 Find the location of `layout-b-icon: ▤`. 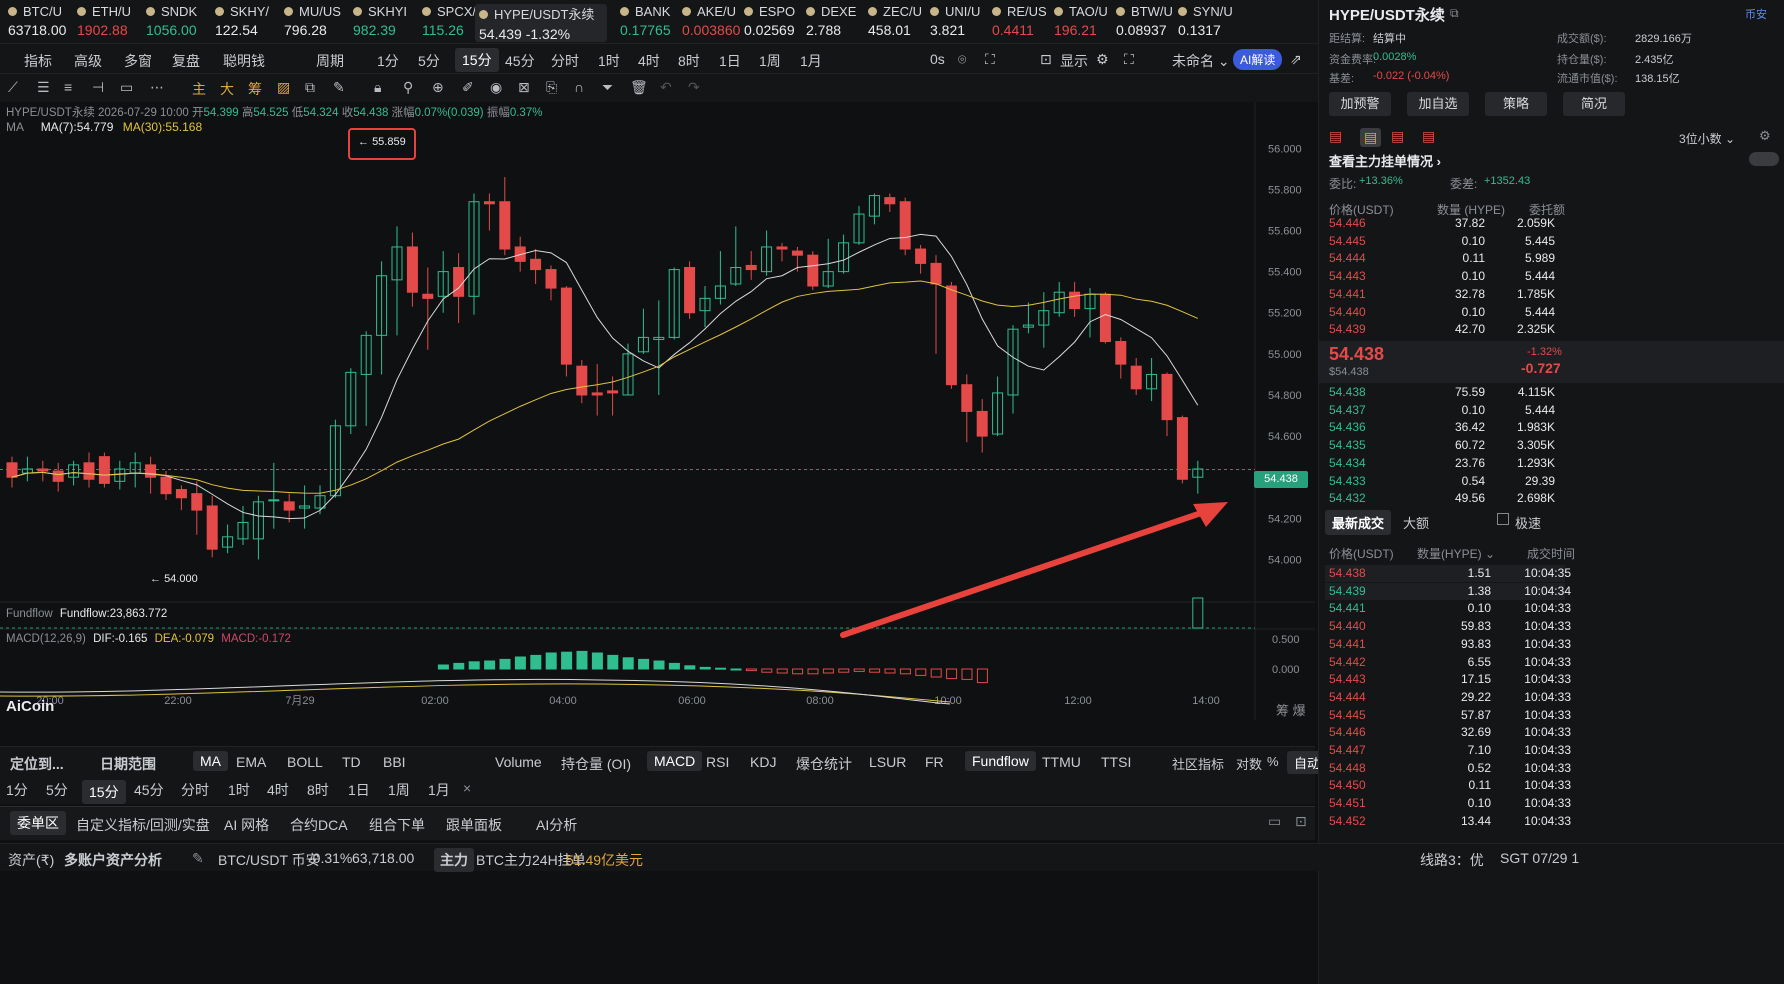

layout-b-icon: ▤ is located at coordinates (1371, 137).